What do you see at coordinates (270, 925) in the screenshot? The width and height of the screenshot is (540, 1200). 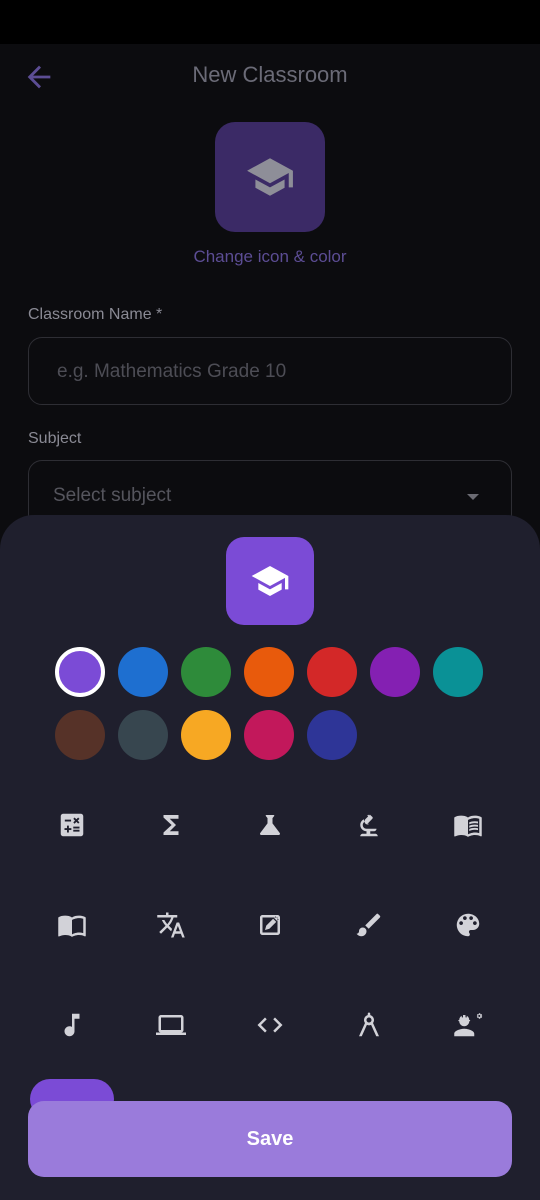 I see `draw-icon` at bounding box center [270, 925].